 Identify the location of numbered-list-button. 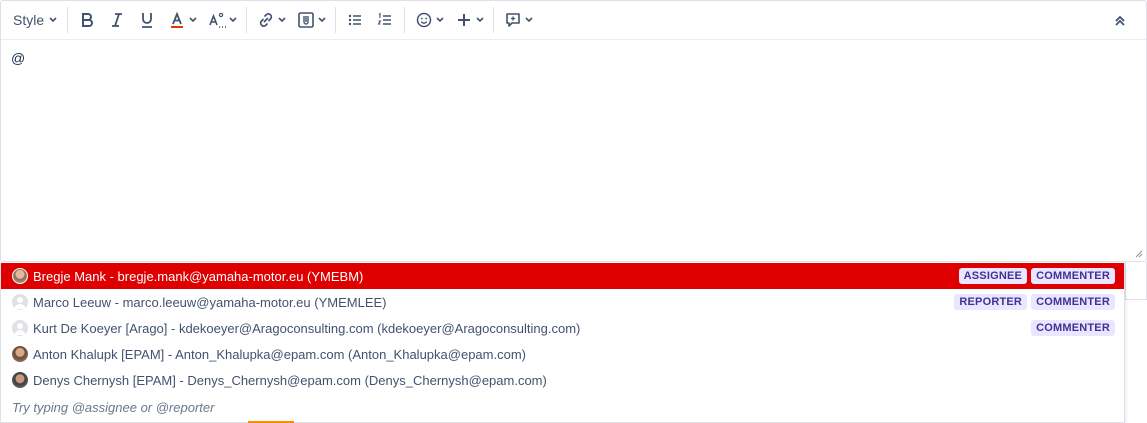
(385, 20).